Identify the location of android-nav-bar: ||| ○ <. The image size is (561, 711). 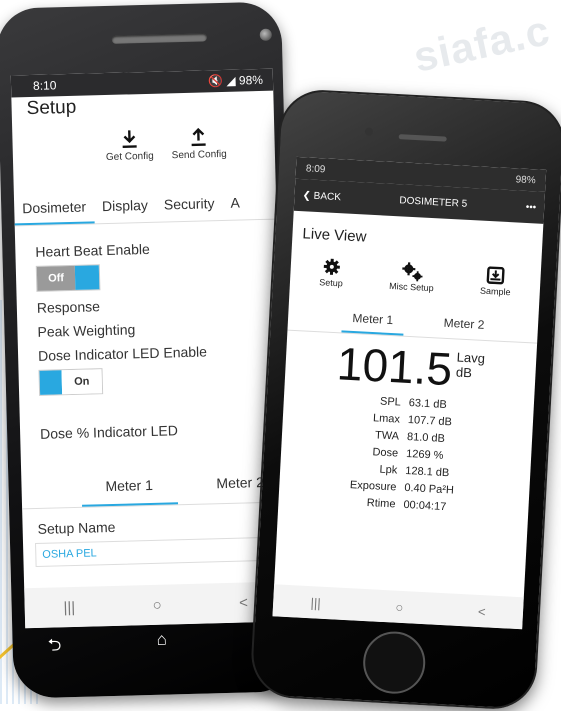
(156, 605).